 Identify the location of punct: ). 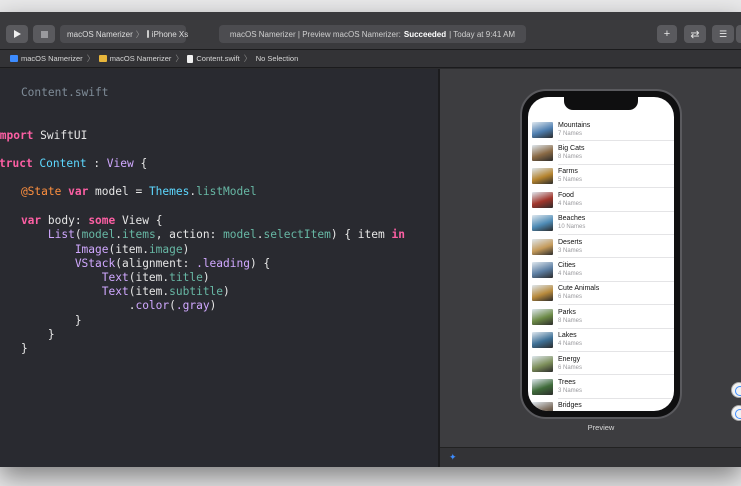
(226, 291).